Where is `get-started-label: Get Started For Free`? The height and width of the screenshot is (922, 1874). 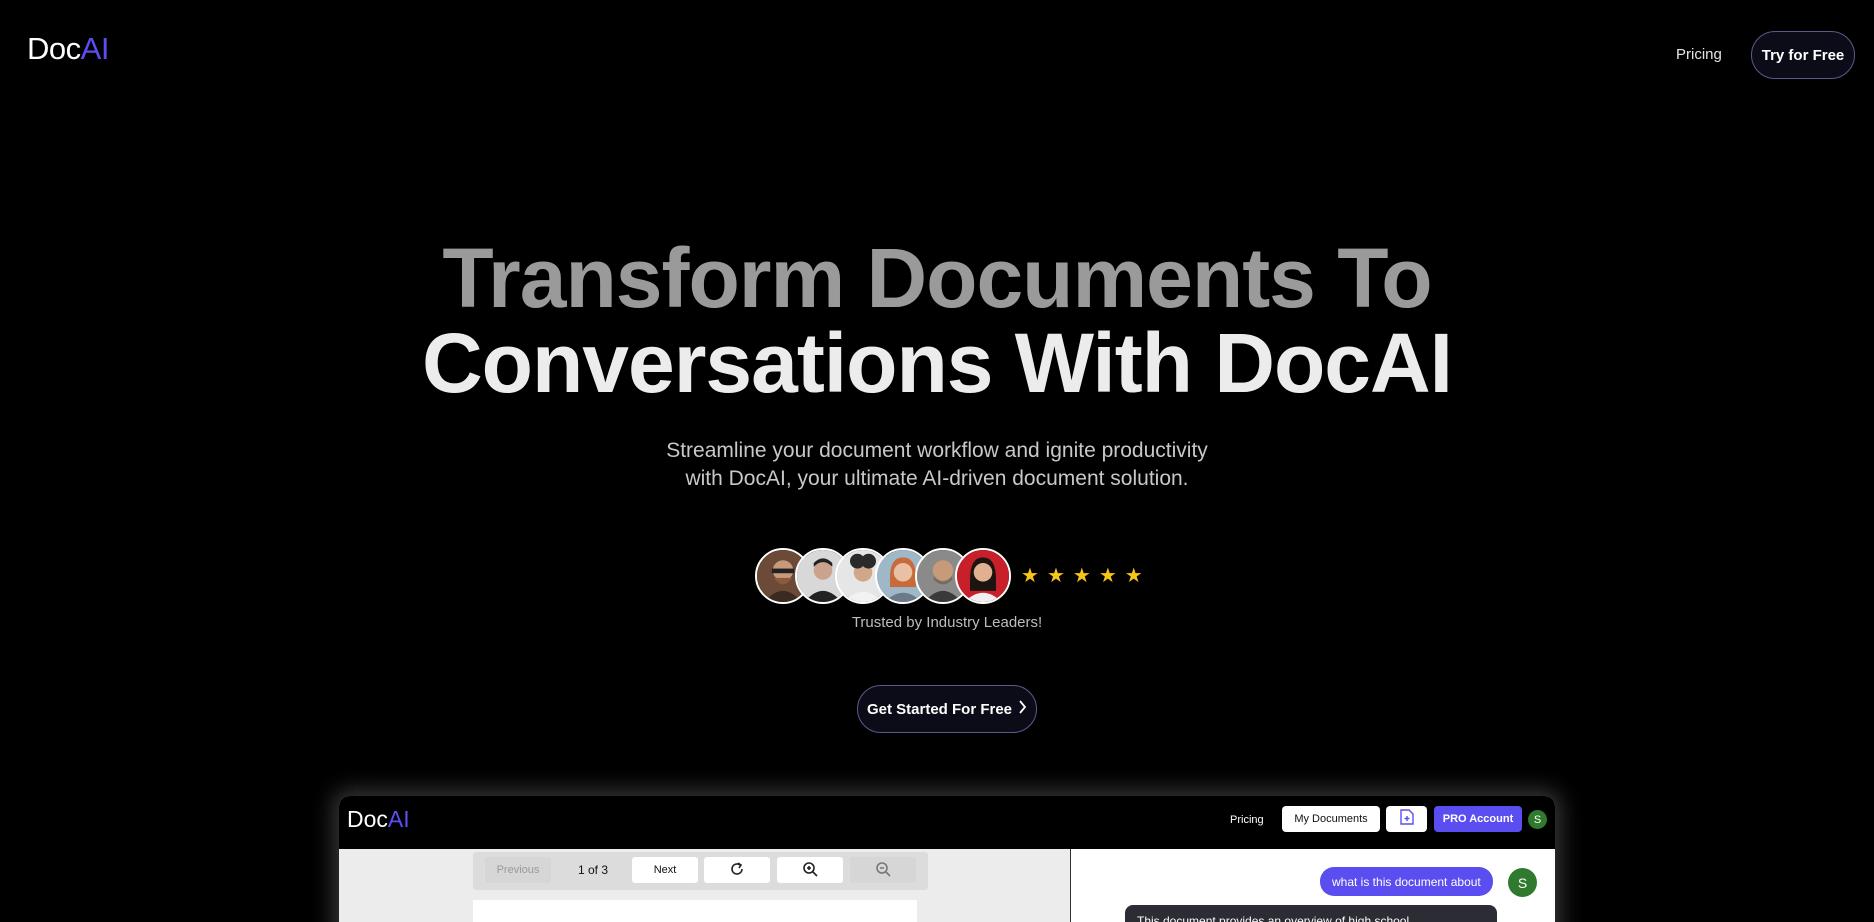 get-started-label: Get Started For Free is located at coordinates (939, 709).